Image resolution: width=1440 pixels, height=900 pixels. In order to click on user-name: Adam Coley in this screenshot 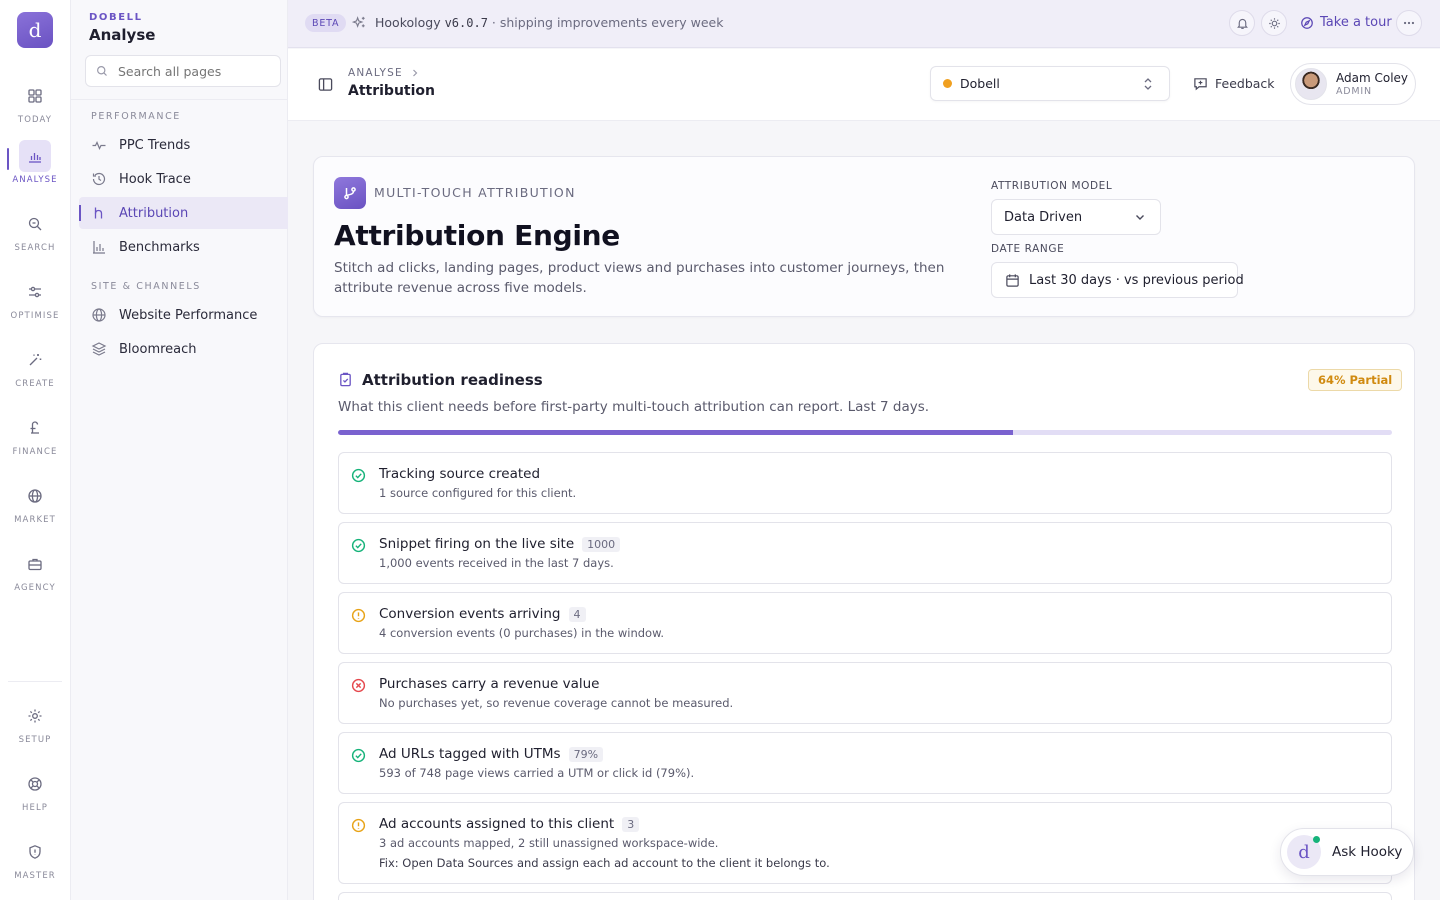, I will do `click(1372, 78)`.